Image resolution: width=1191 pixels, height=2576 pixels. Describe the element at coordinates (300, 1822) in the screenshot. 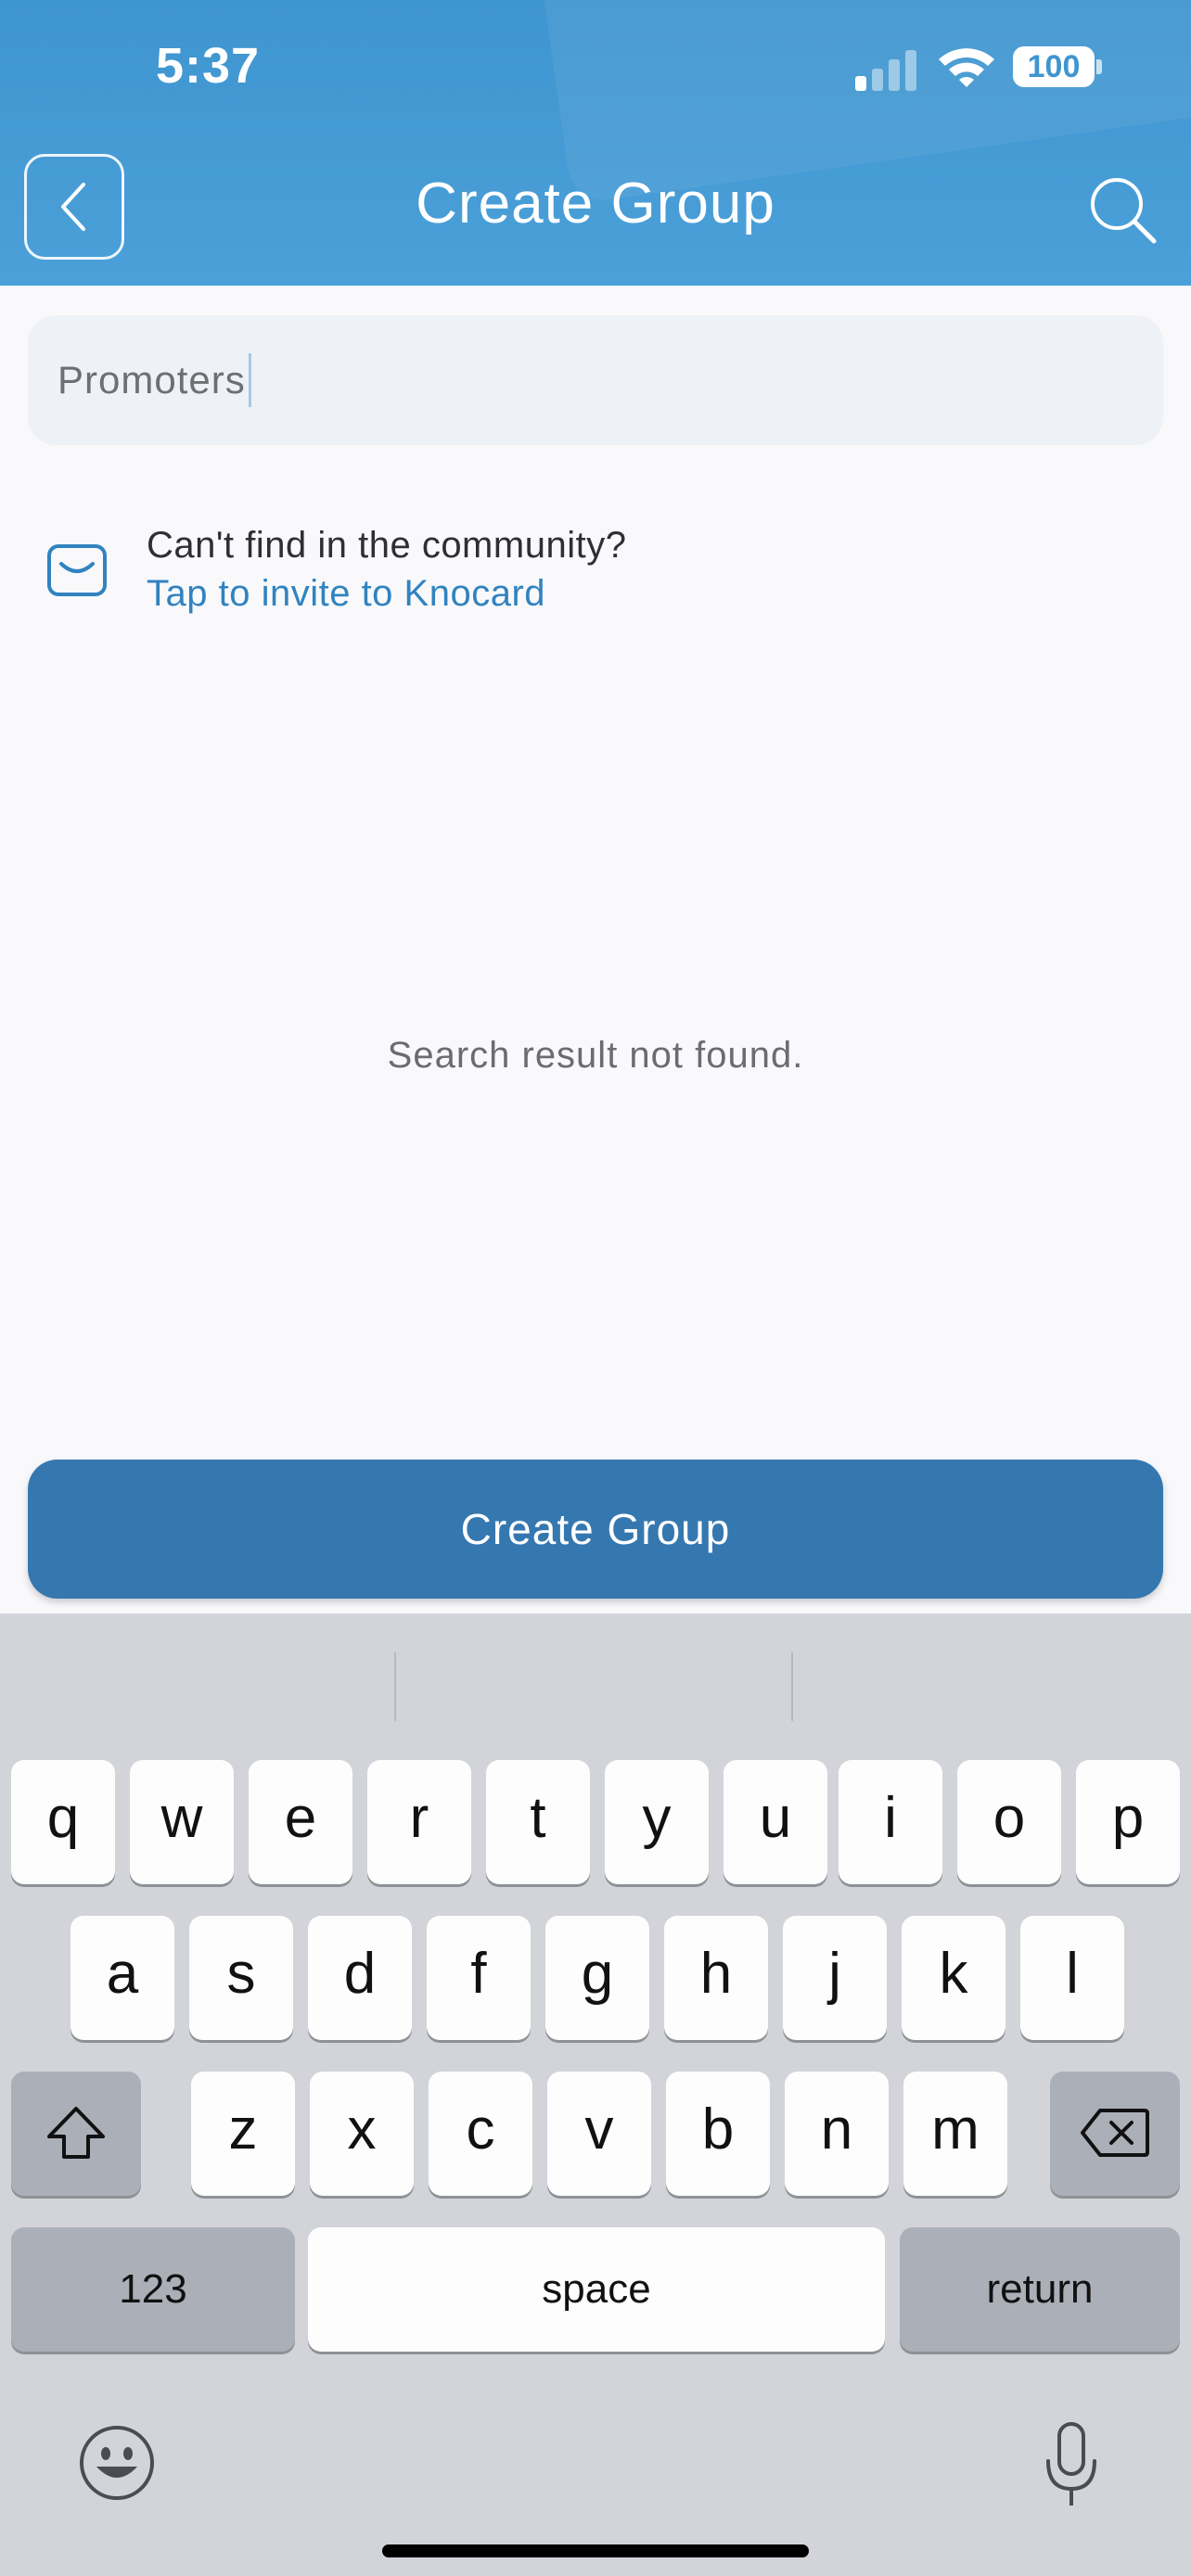

I see `key-e: e` at that location.